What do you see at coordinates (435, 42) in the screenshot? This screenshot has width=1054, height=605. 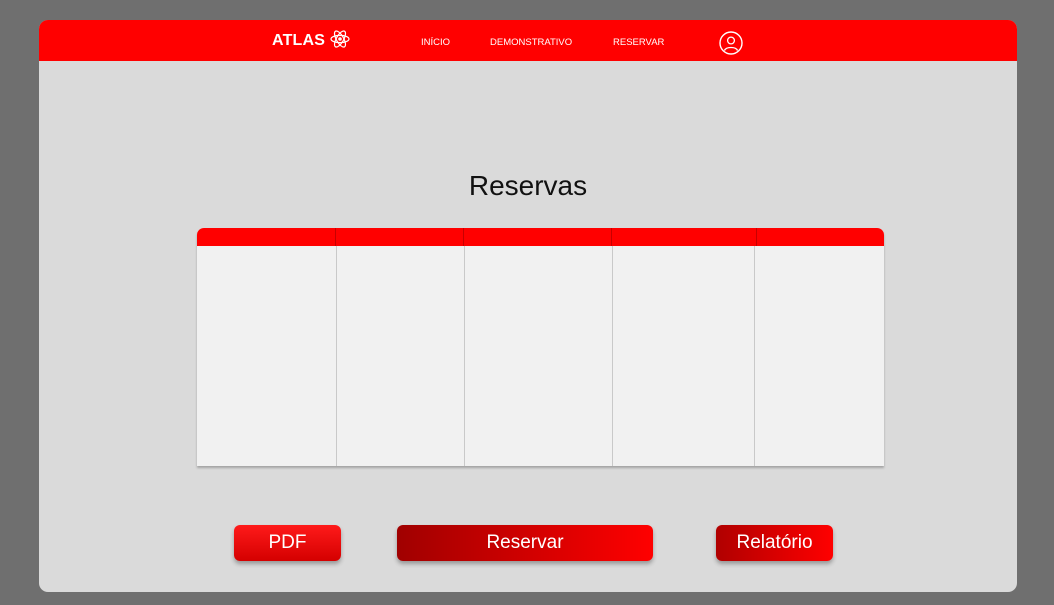 I see `nav-link-inicio: INÍCIO` at bounding box center [435, 42].